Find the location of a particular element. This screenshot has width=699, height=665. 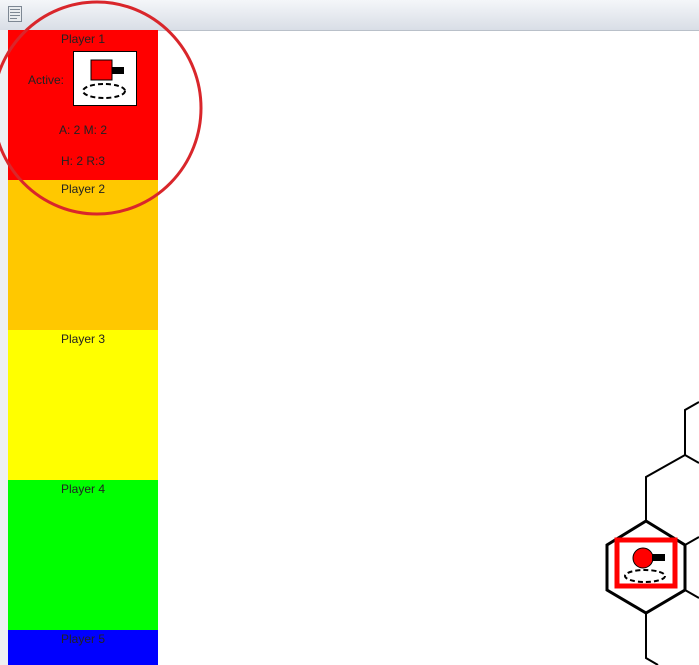

player-name: Player 4 is located at coordinates (83, 489).